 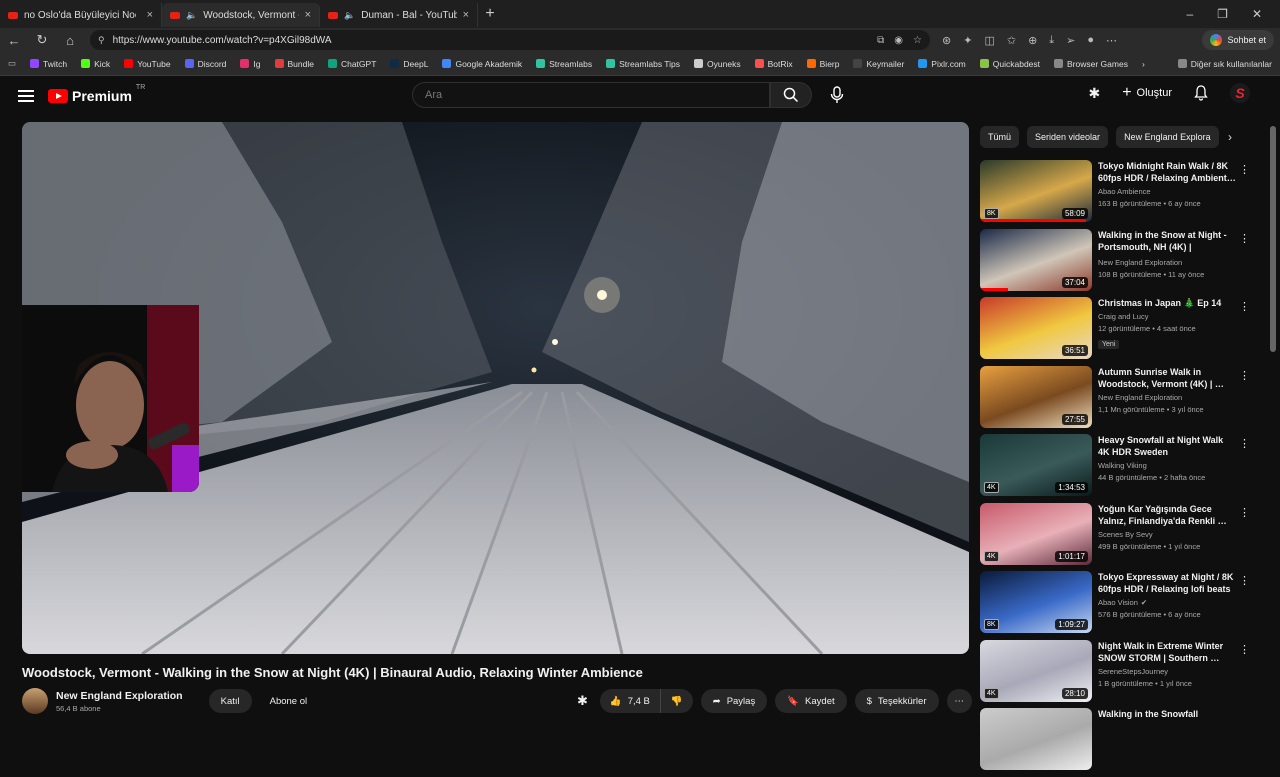 I want to click on back-icon: ←, so click(x=14, y=40).